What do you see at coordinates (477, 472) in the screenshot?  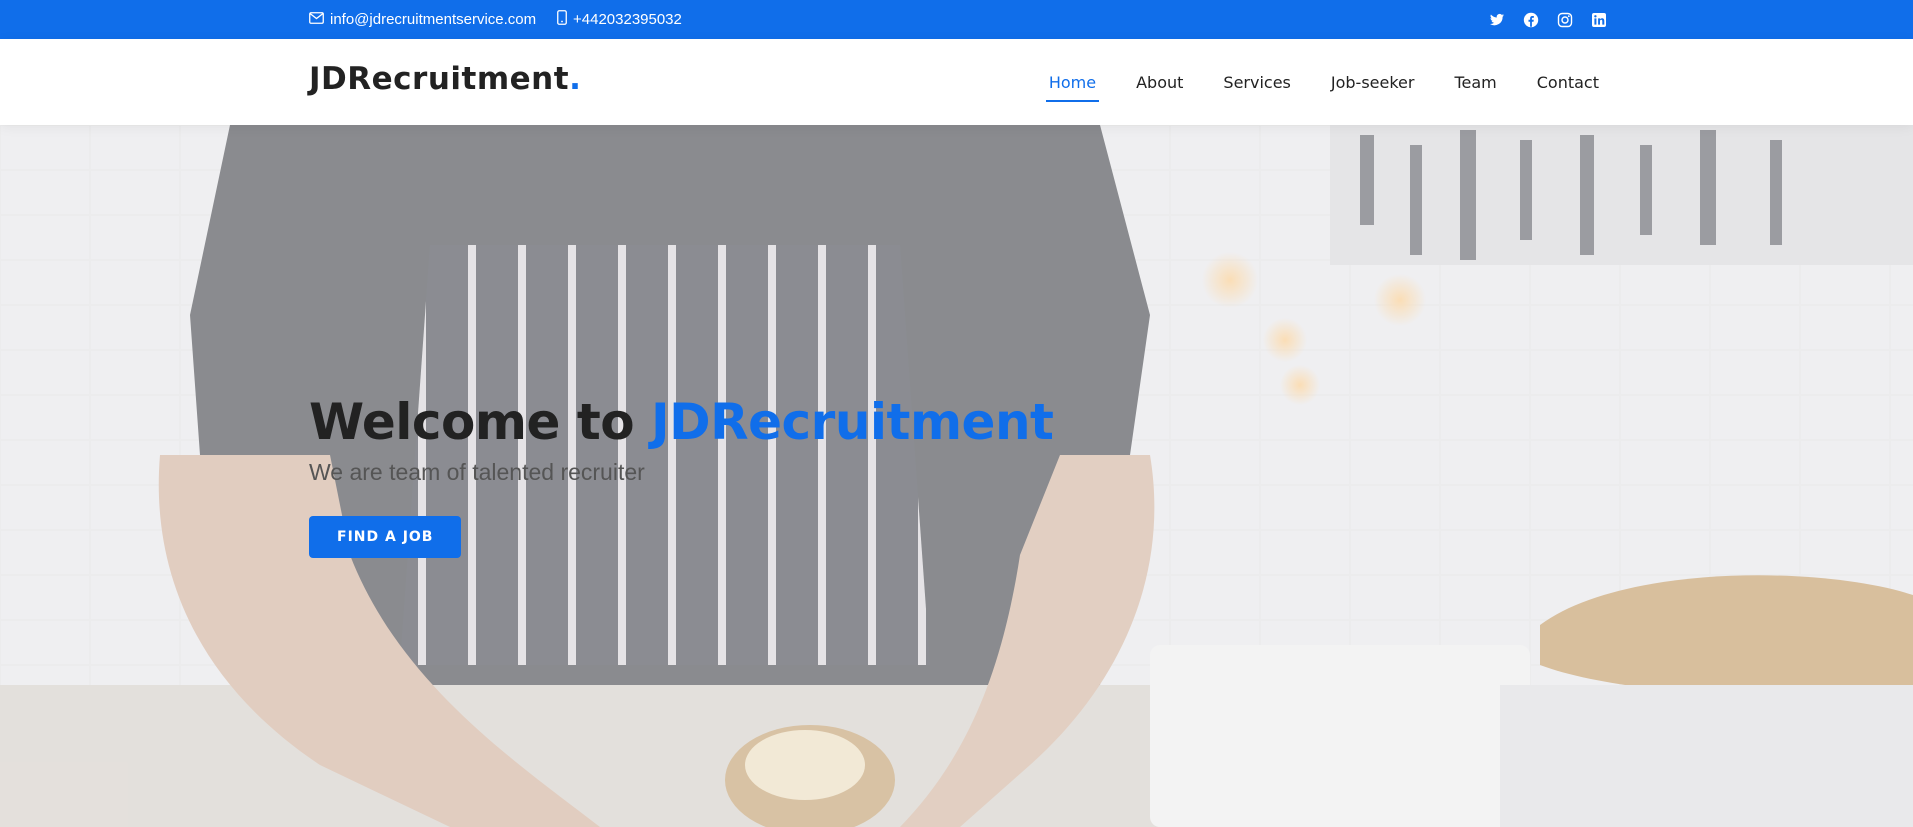 I see `hero-subtitle: We are team of talented recruiter` at bounding box center [477, 472].